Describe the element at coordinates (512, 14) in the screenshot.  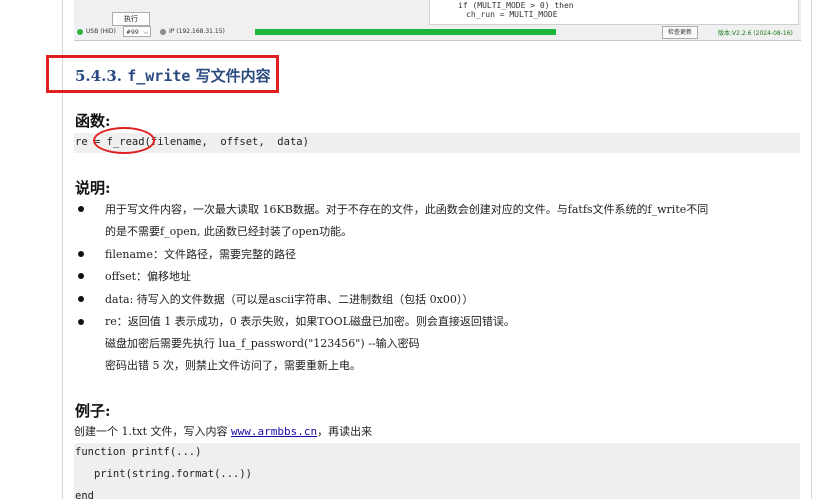
I see `code-line: ch_run = MULTI_MODE` at that location.